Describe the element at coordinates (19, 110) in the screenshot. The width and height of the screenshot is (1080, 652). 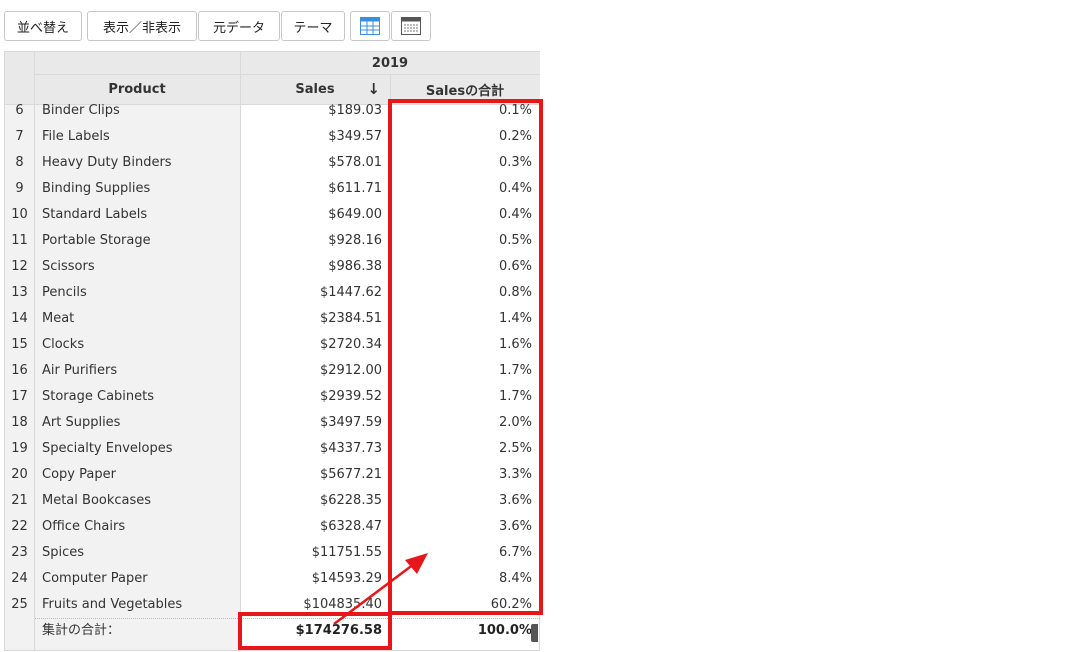
I see `row-number: 6` at that location.